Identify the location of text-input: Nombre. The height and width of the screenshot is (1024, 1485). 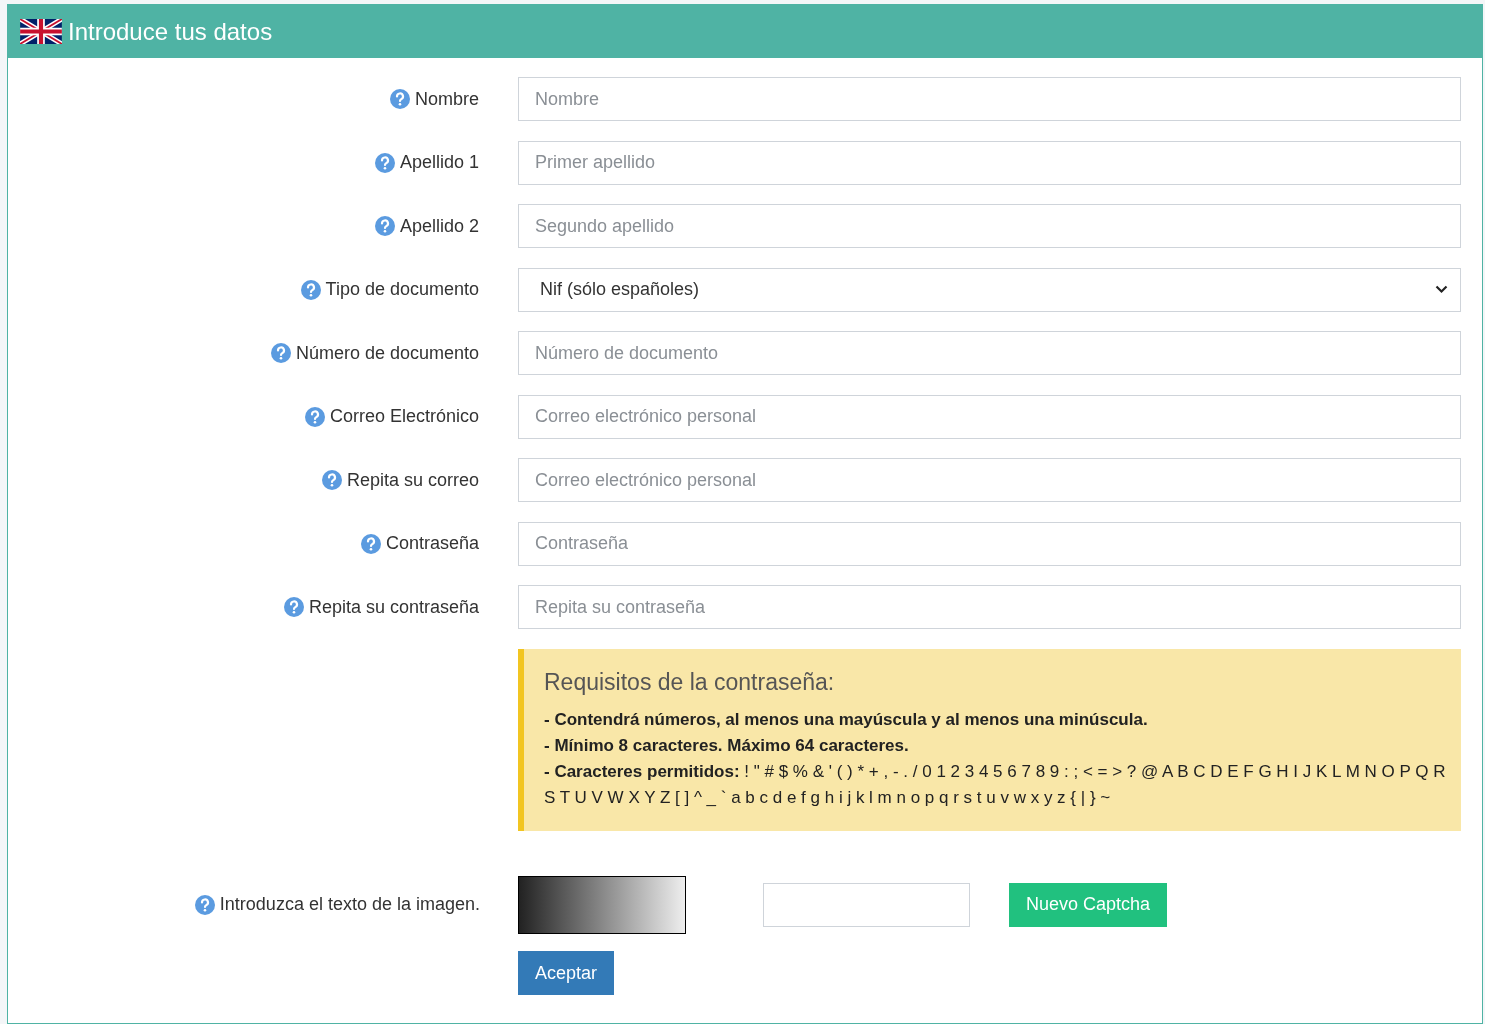
(989, 99).